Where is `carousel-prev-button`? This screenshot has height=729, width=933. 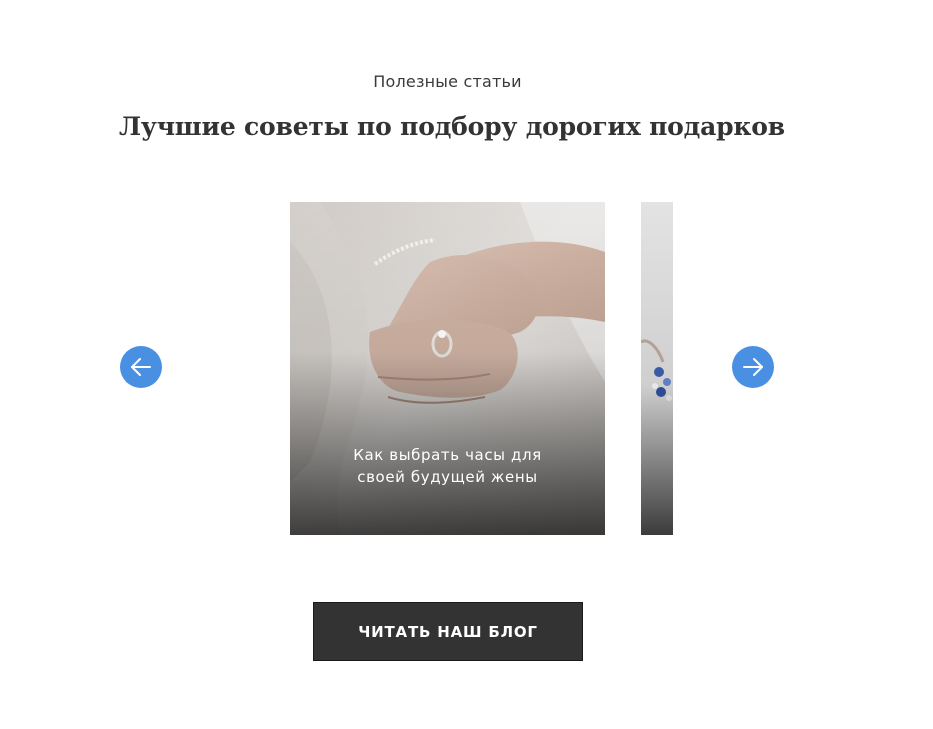 carousel-prev-button is located at coordinates (141, 367).